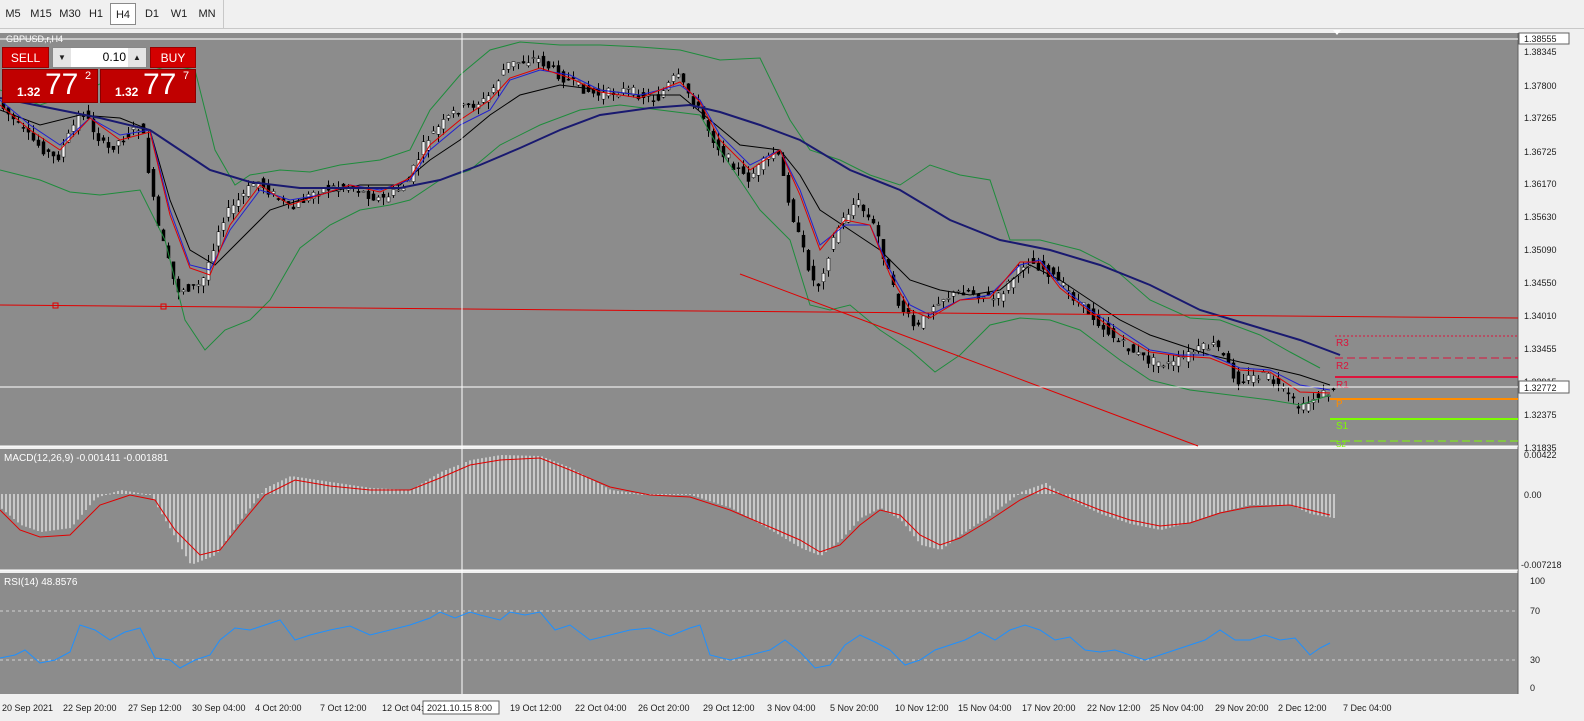 Image resolution: width=1584 pixels, height=721 pixels. Describe the element at coordinates (207, 14) in the screenshot. I see `tf-mn: MN` at that location.